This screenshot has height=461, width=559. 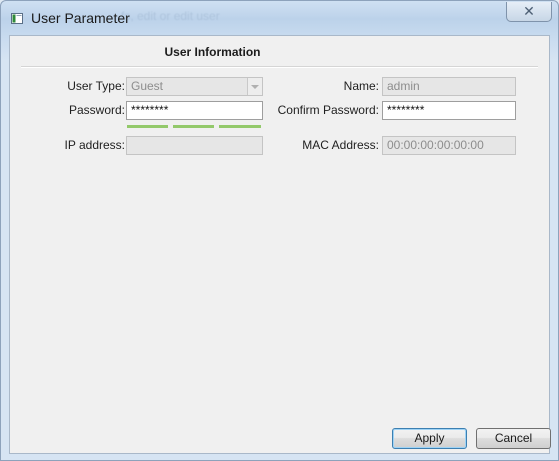 I want to click on ip-address-label: IP address:, so click(x=94, y=145).